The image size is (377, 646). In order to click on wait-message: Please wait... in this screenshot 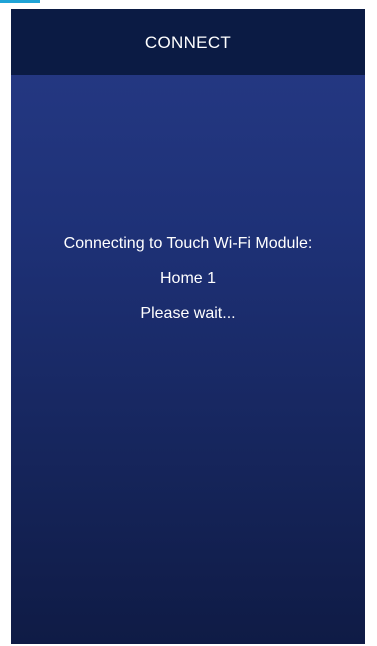, I will do `click(188, 313)`.